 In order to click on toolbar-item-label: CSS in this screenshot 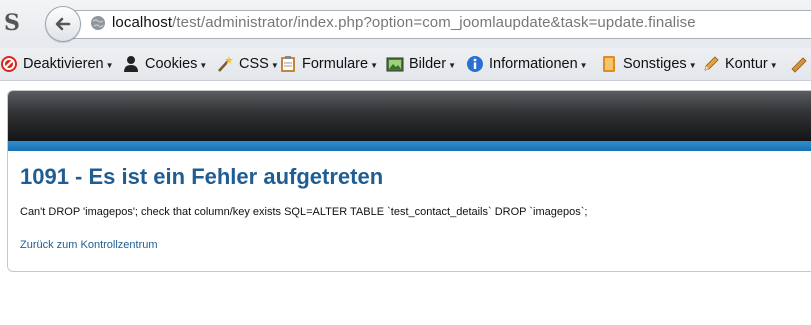, I will do `click(254, 64)`.